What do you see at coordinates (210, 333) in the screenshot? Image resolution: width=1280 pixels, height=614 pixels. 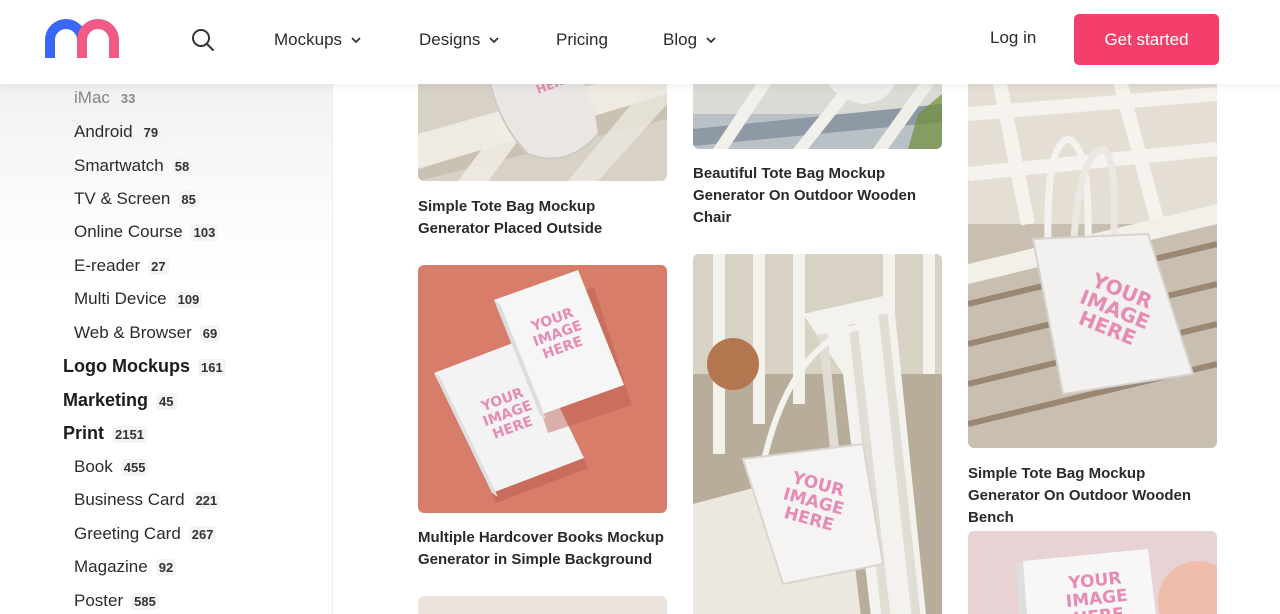 I see `sidebar-item-count: 69` at bounding box center [210, 333].